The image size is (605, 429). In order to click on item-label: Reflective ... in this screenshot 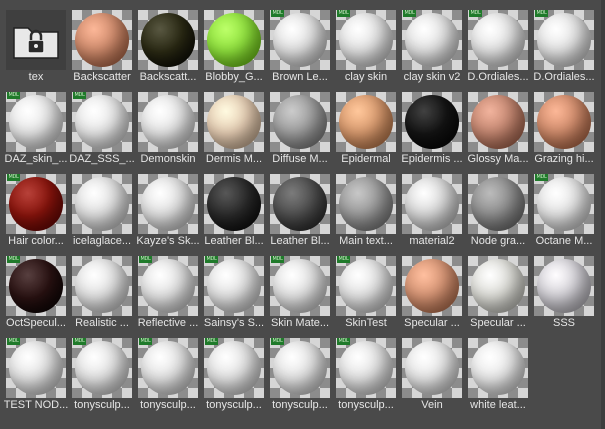, I will do `click(168, 323)`.